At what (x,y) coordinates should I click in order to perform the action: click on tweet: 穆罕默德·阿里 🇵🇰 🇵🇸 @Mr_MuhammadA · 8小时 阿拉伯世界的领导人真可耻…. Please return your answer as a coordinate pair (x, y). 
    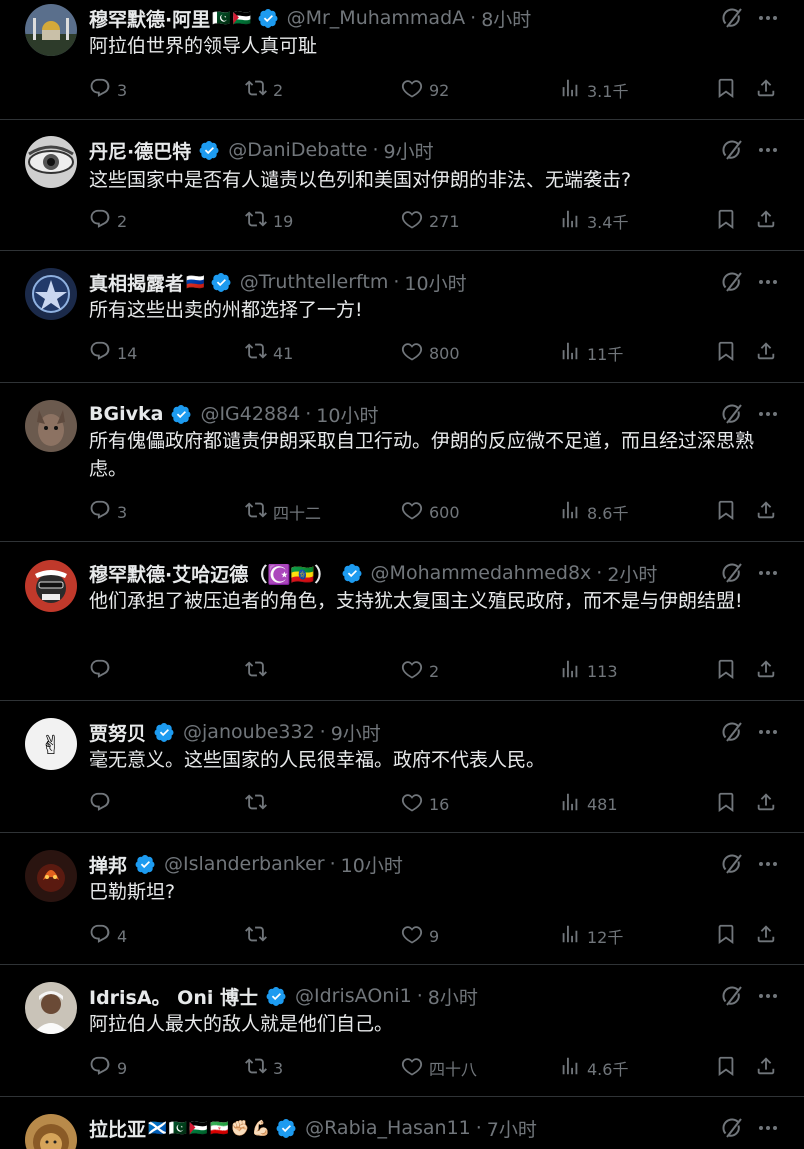
    Looking at the image, I should click on (402, 60).